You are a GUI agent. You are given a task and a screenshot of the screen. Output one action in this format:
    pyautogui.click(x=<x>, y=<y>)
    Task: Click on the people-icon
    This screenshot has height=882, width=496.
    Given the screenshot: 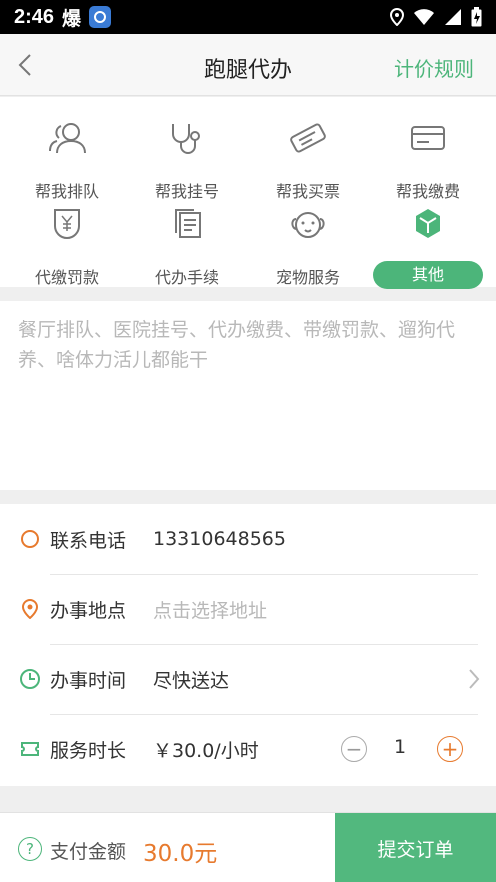 What is the action you would take?
    pyautogui.click(x=67, y=138)
    